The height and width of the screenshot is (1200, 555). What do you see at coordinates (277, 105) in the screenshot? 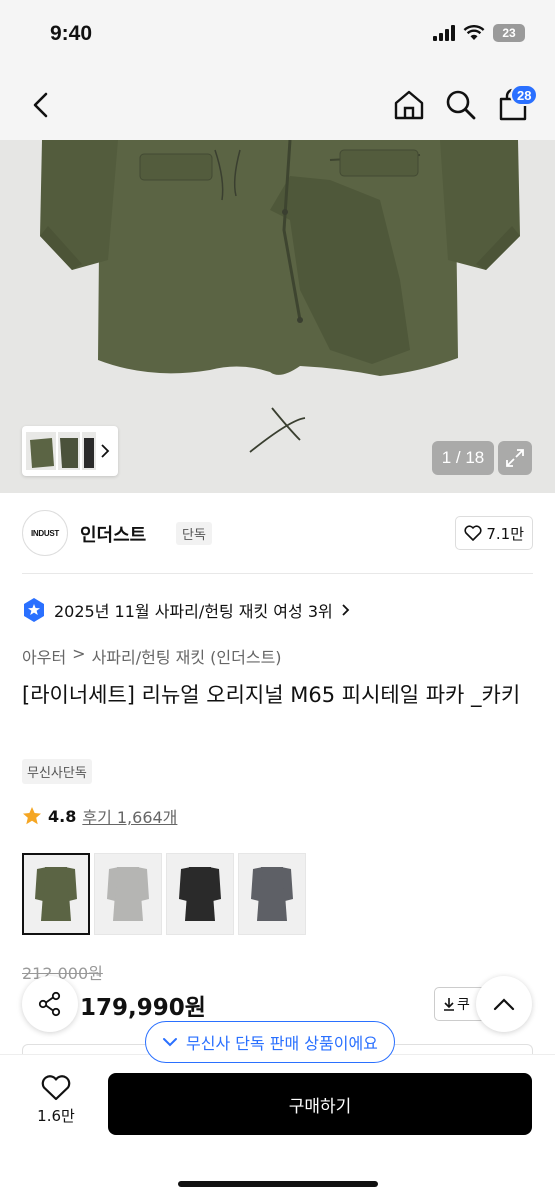
I see `top-nav-bar: 28` at bounding box center [277, 105].